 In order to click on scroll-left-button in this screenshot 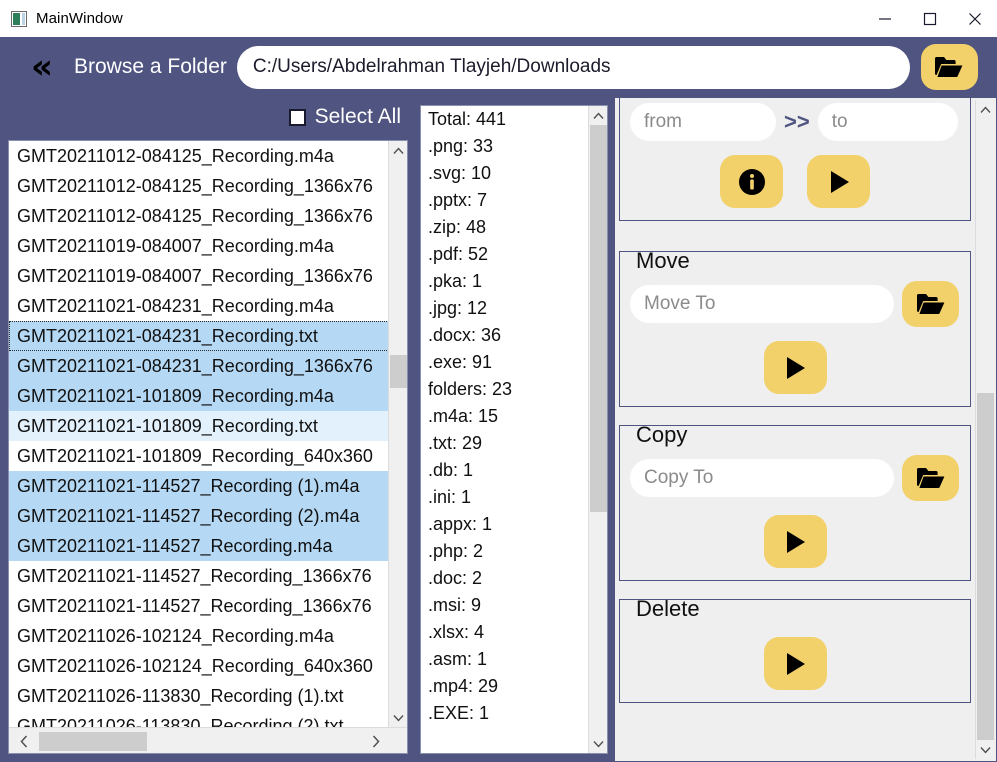, I will do `click(24, 740)`.